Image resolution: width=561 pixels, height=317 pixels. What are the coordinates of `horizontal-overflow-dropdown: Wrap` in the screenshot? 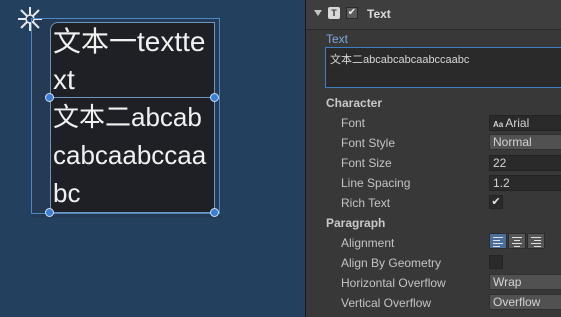 It's located at (525, 282).